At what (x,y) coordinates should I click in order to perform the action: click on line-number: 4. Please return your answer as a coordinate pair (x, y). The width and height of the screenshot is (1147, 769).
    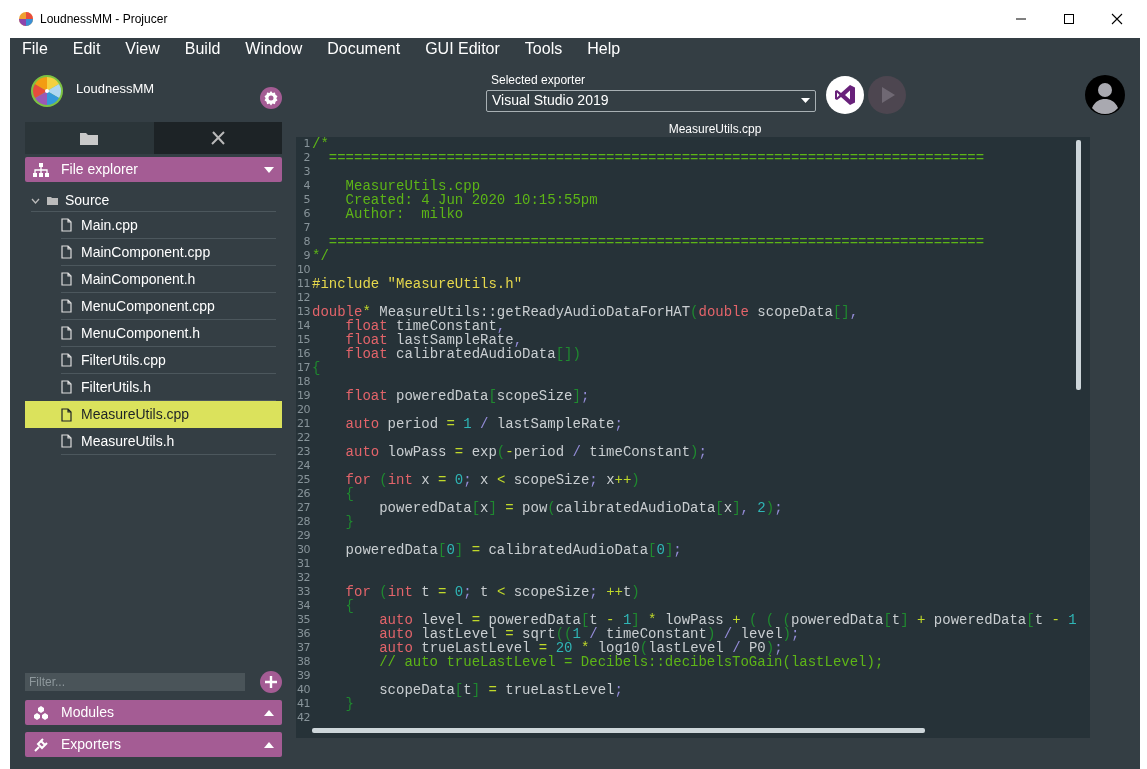
    Looking at the image, I should click on (306, 186).